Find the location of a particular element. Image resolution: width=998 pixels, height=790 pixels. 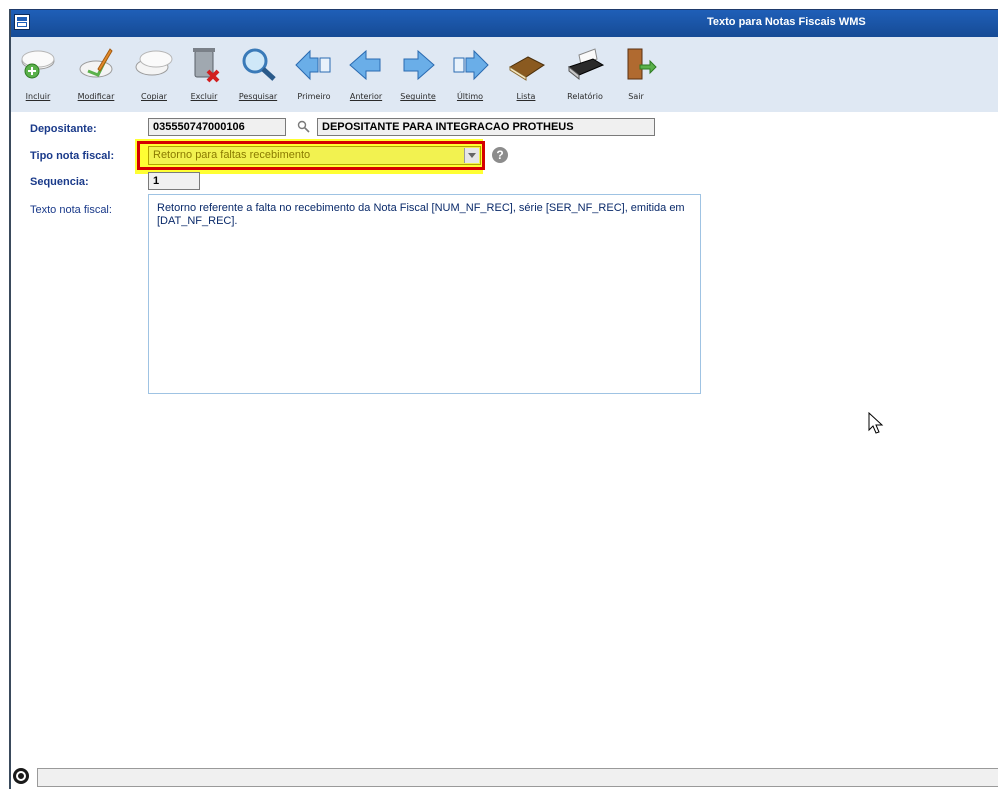

last-icon is located at coordinates (471, 65).